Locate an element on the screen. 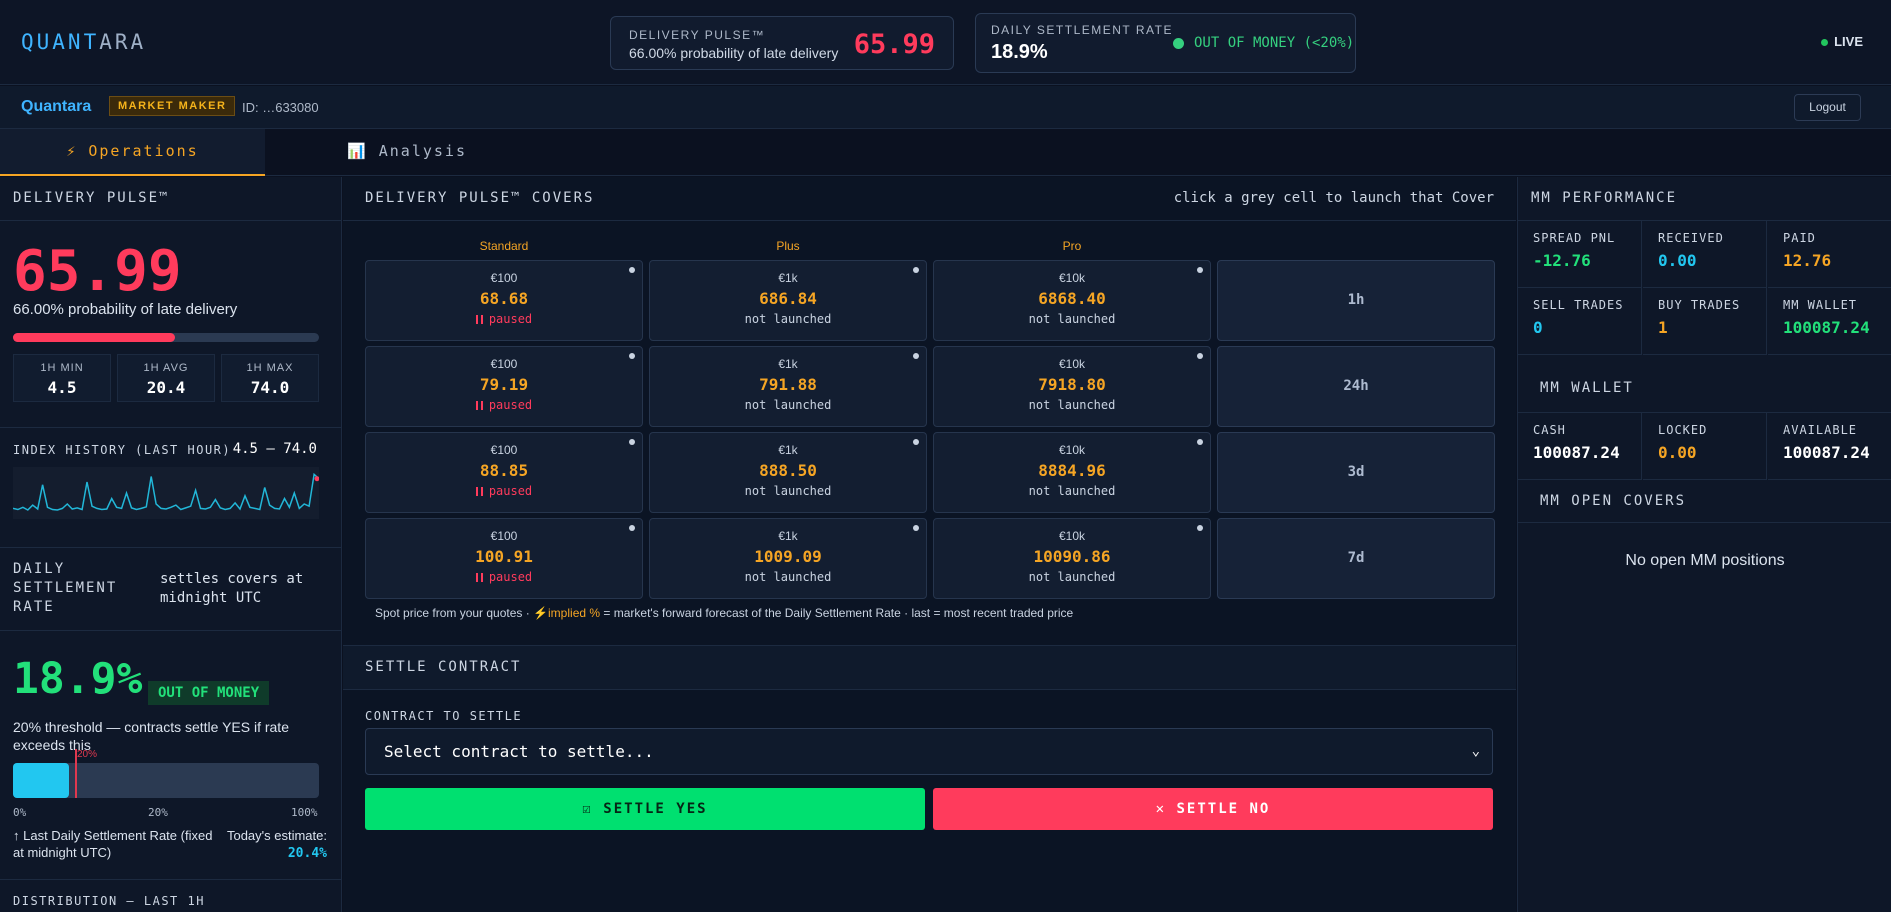 The height and width of the screenshot is (912, 1891). cover-cell: €1k 791.88 not launched is located at coordinates (788, 386).